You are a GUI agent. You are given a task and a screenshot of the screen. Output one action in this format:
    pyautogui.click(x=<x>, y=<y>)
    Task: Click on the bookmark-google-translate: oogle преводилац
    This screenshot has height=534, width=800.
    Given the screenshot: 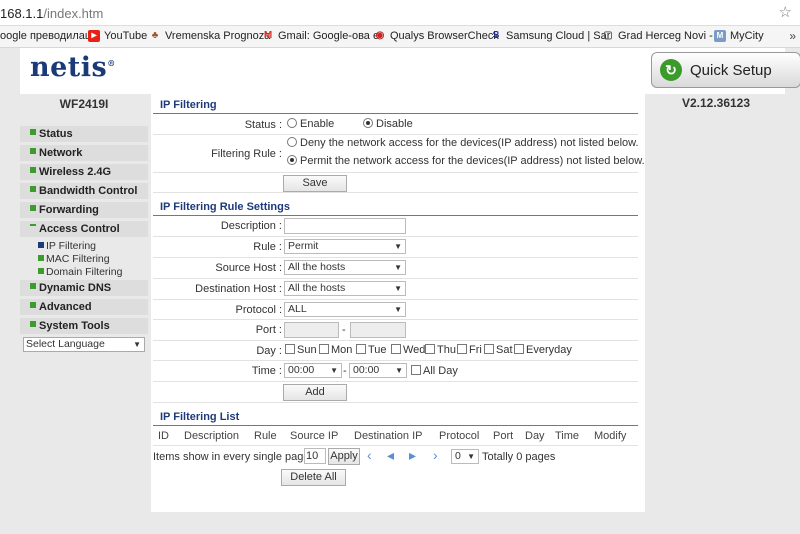 What is the action you would take?
    pyautogui.click(x=45, y=36)
    